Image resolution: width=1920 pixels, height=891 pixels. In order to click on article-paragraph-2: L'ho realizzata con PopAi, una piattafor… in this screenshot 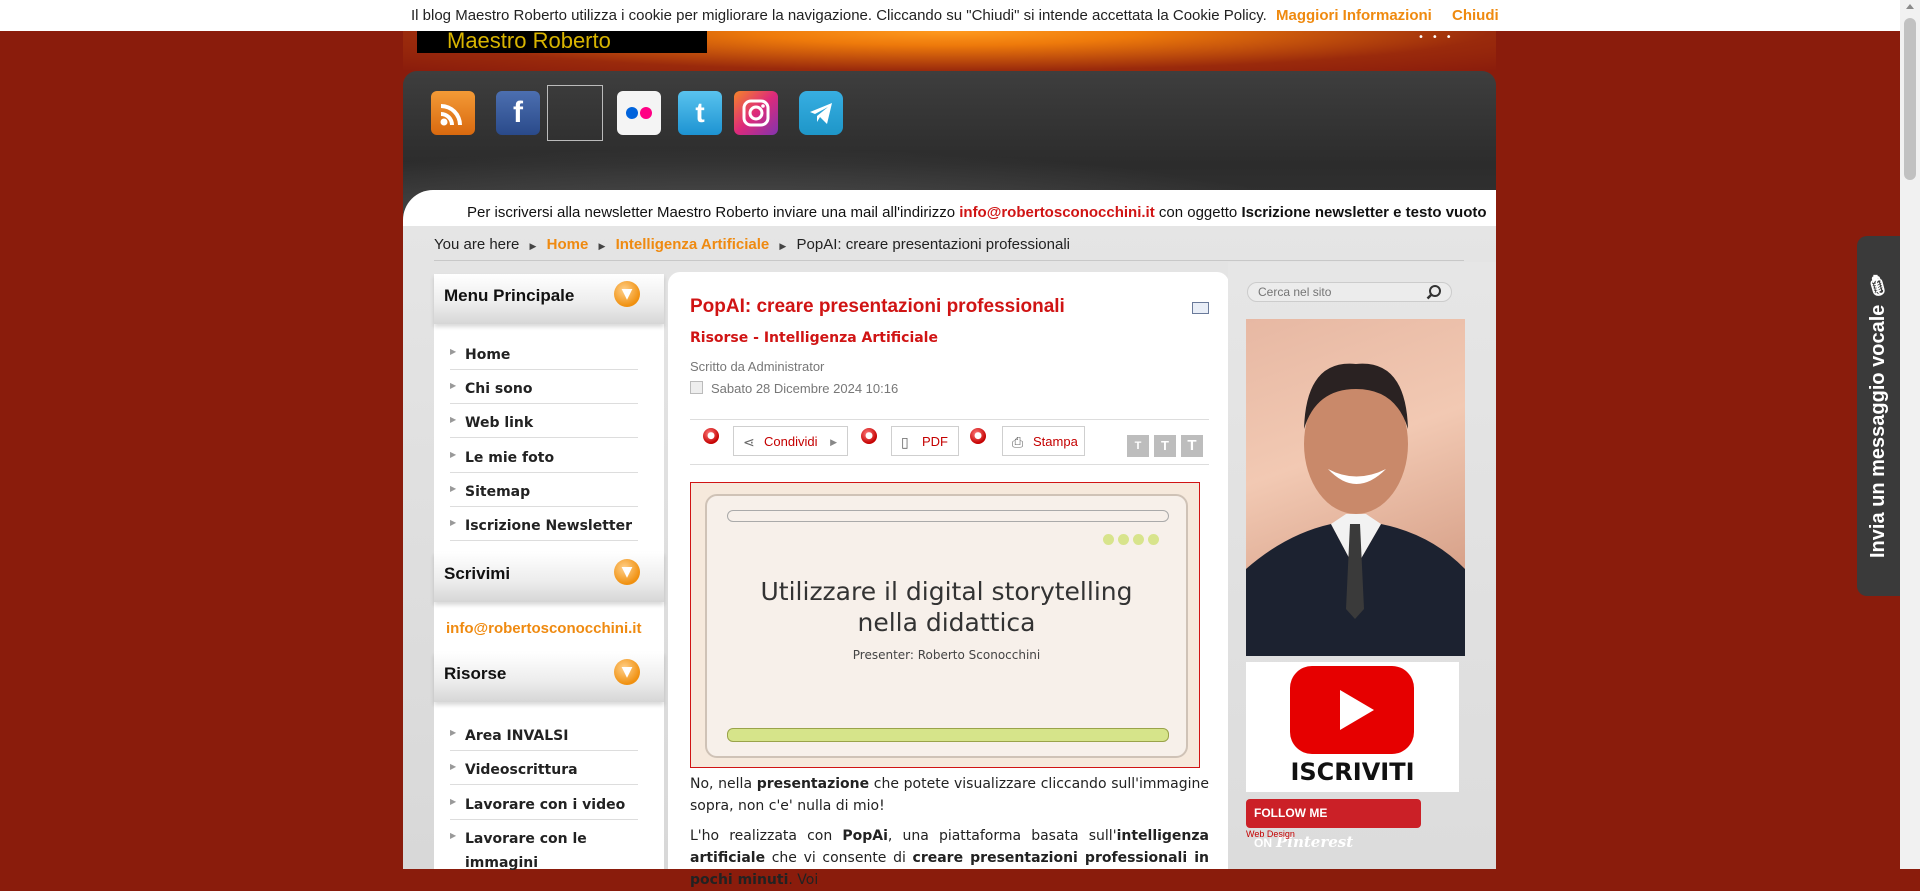, I will do `click(949, 858)`.